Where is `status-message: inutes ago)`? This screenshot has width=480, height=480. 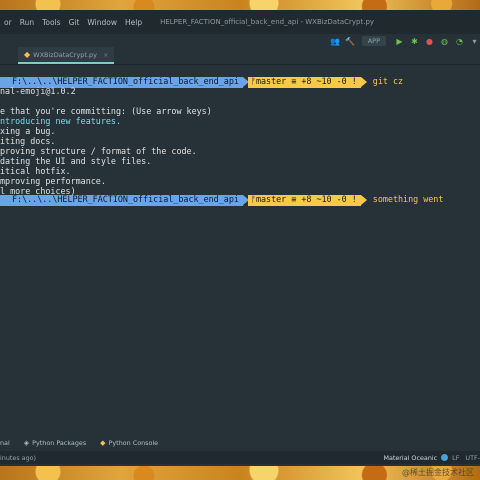 status-message: inutes ago) is located at coordinates (18, 457).